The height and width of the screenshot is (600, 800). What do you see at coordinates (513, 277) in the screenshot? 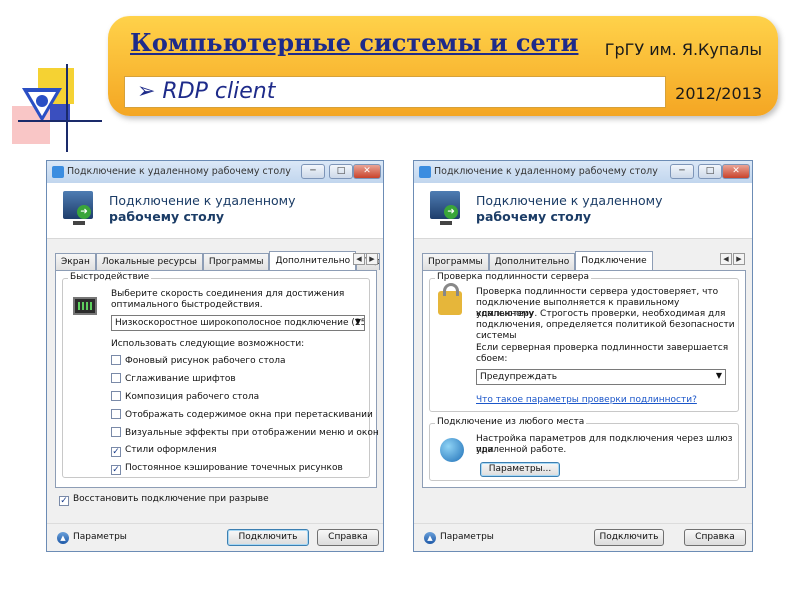
I see `group-title: Проверка подлинности сервера` at bounding box center [513, 277].